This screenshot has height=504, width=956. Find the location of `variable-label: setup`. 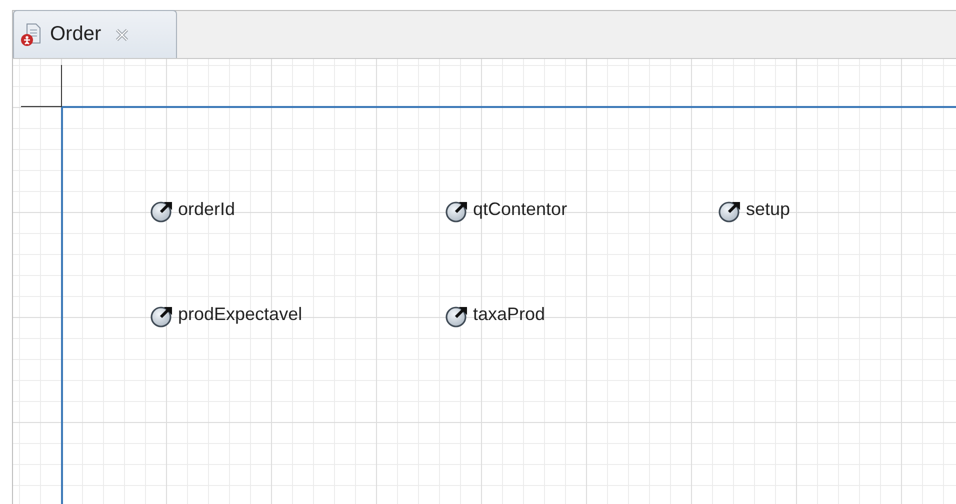

variable-label: setup is located at coordinates (768, 209).